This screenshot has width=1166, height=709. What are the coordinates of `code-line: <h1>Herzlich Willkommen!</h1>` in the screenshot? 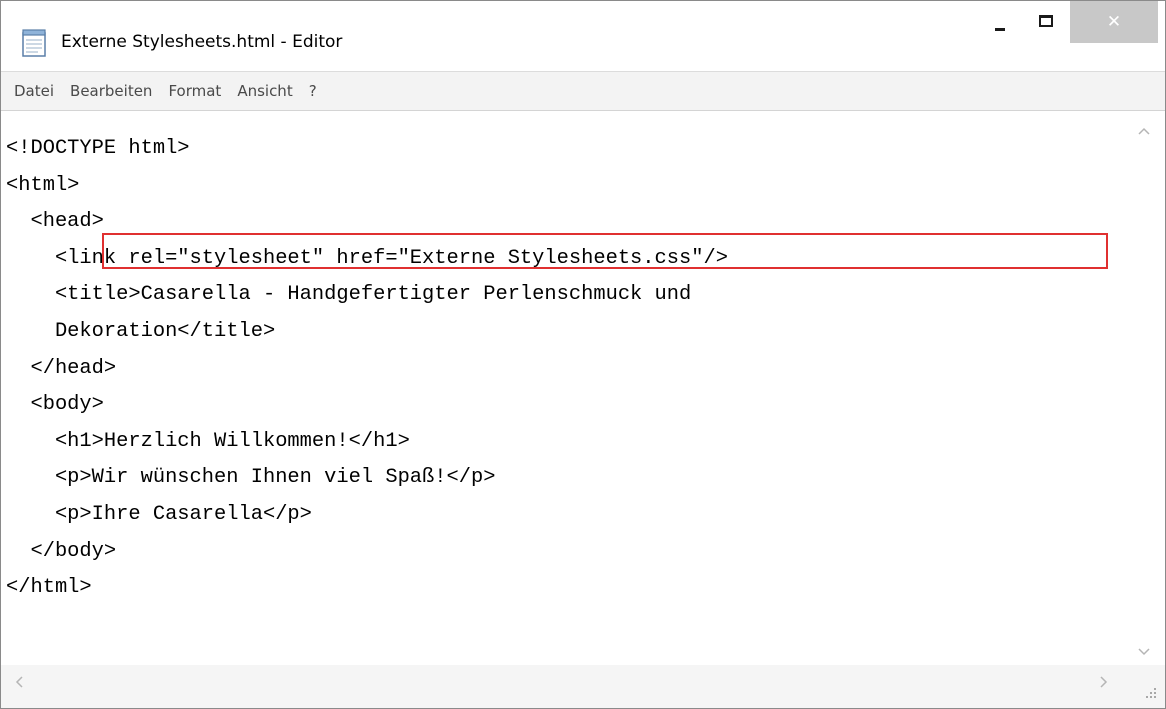 It's located at (208, 441).